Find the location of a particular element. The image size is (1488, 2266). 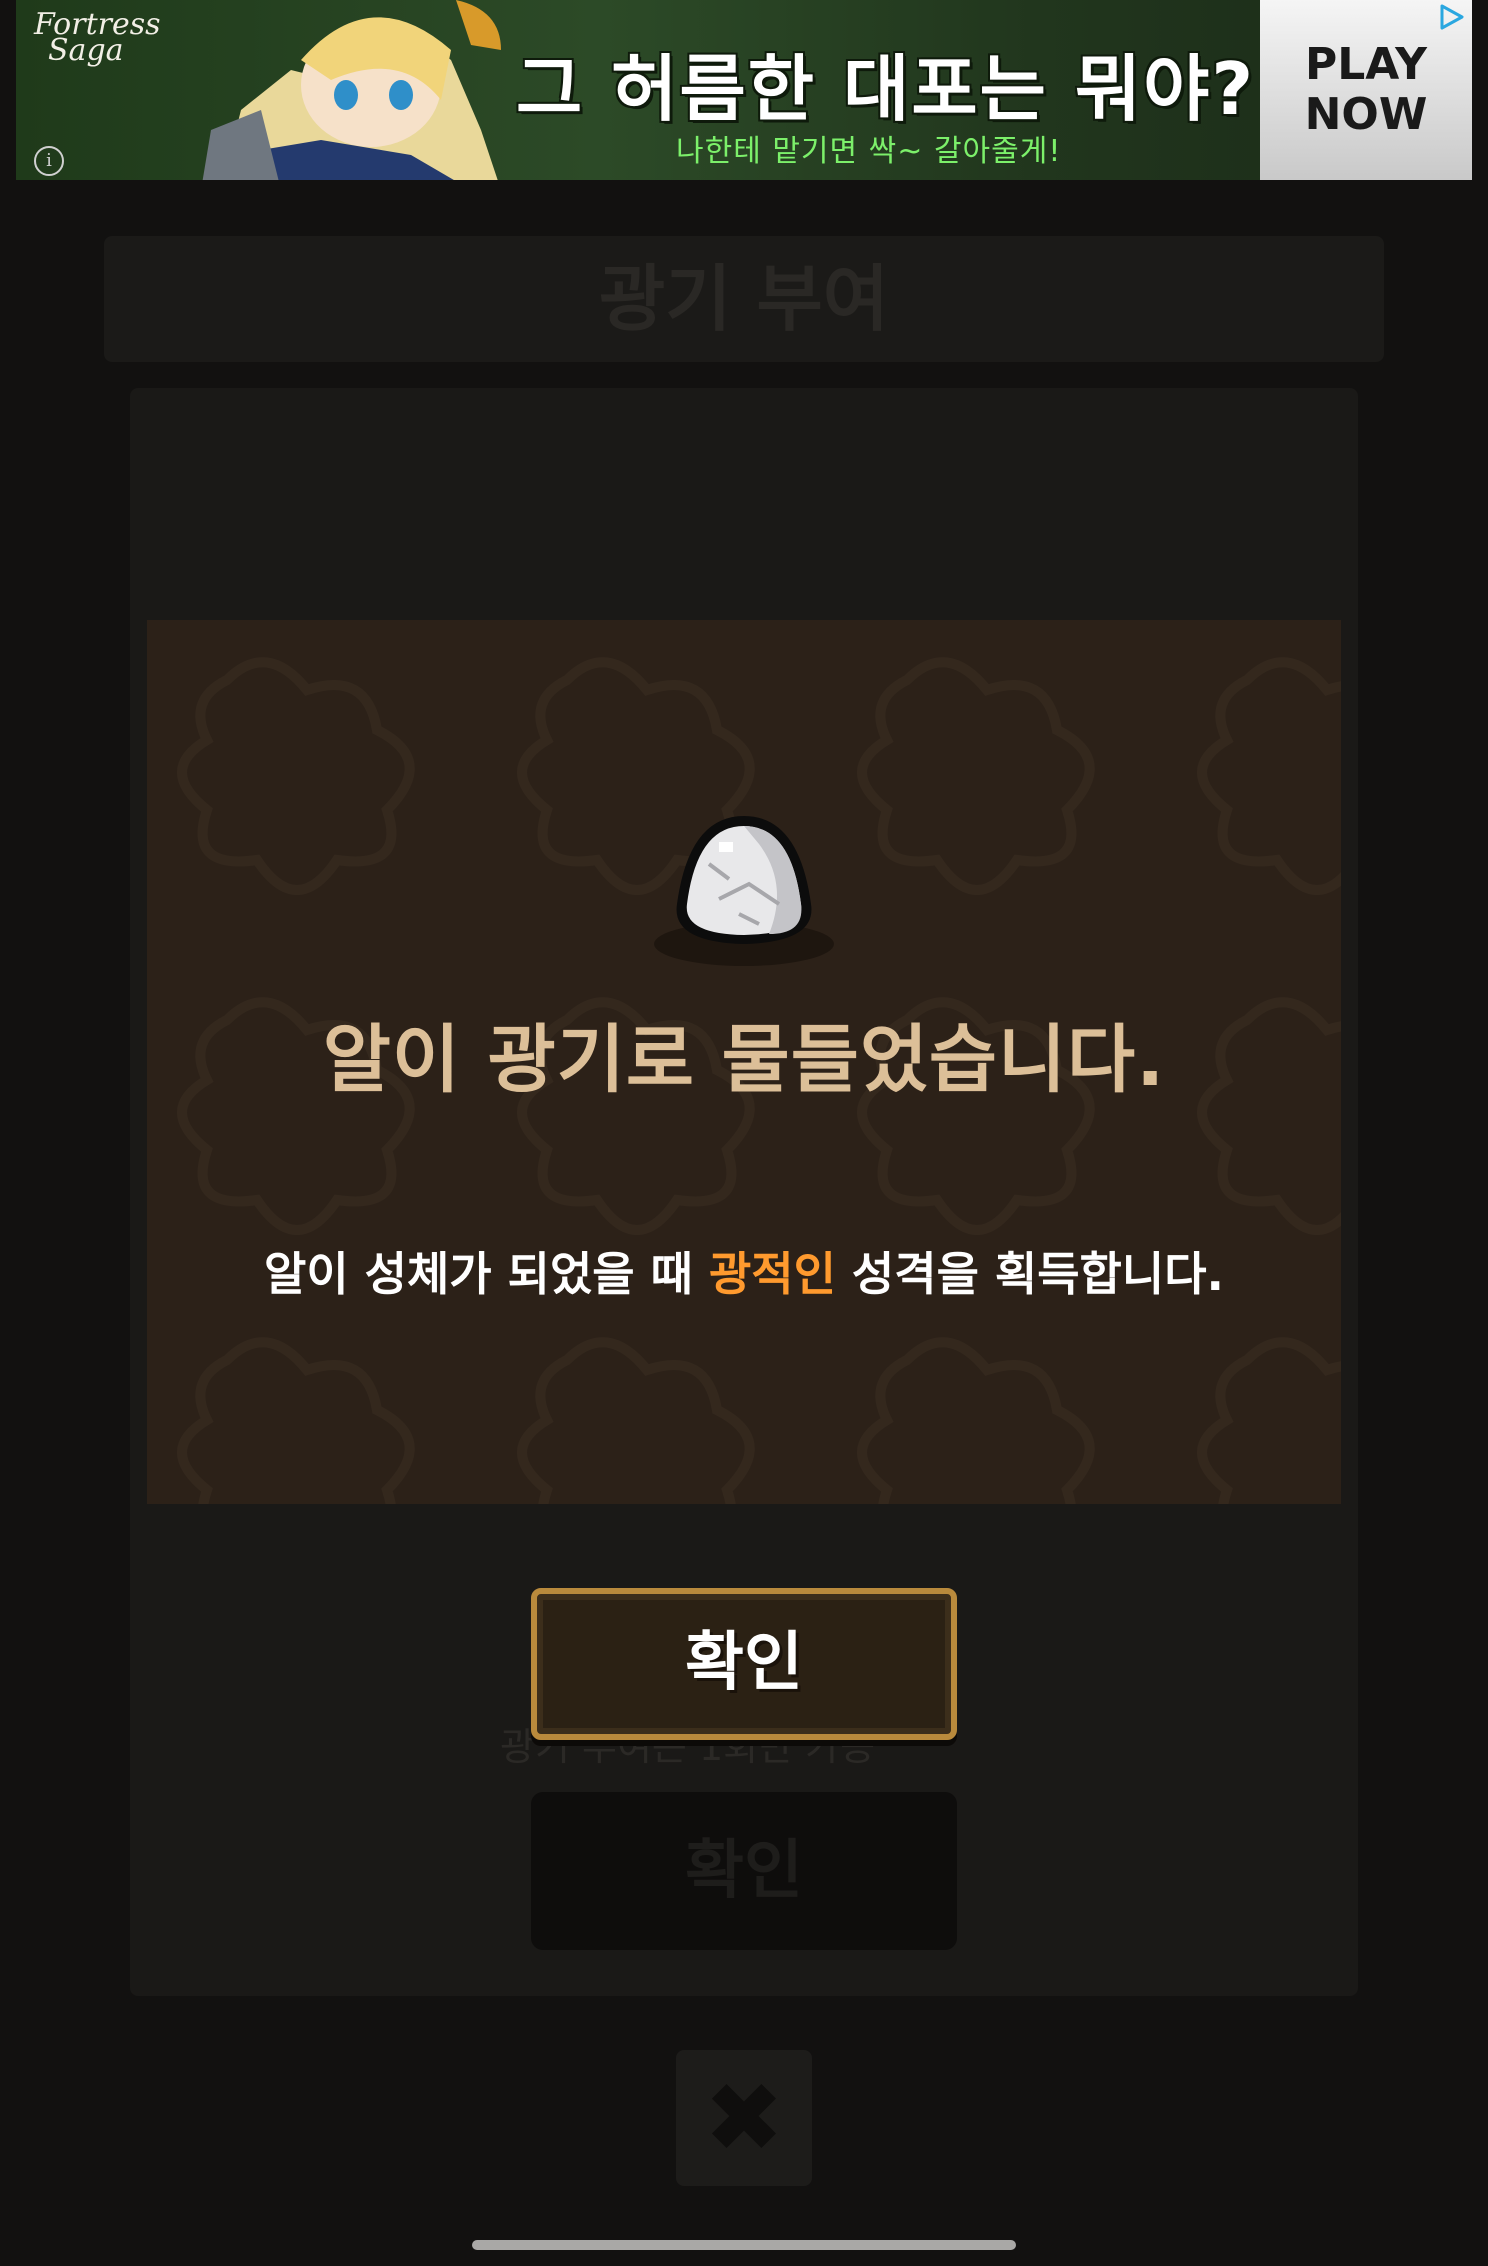

ad-cta-line2: NOW is located at coordinates (1366, 114).